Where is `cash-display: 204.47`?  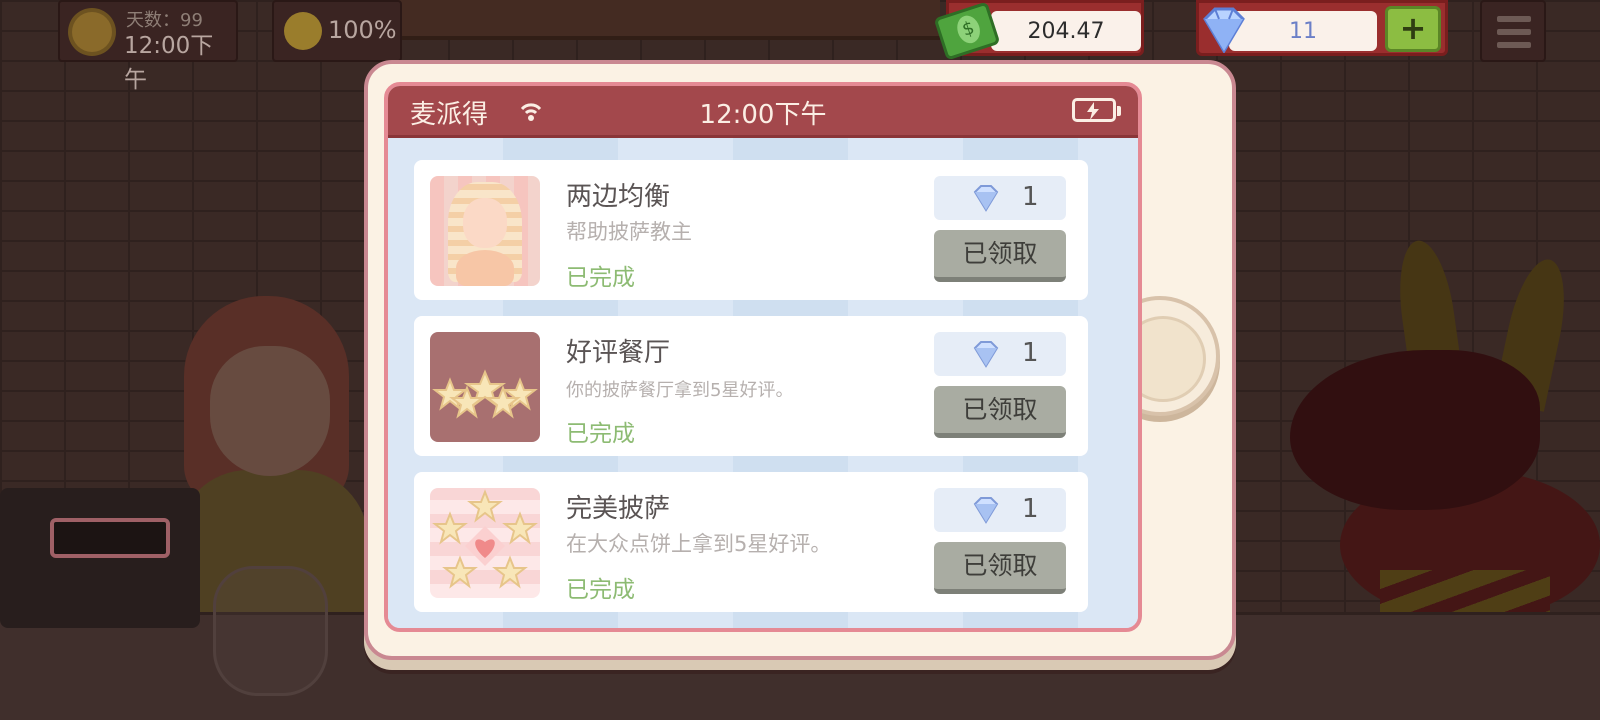 cash-display: 204.47 is located at coordinates (1038, 30).